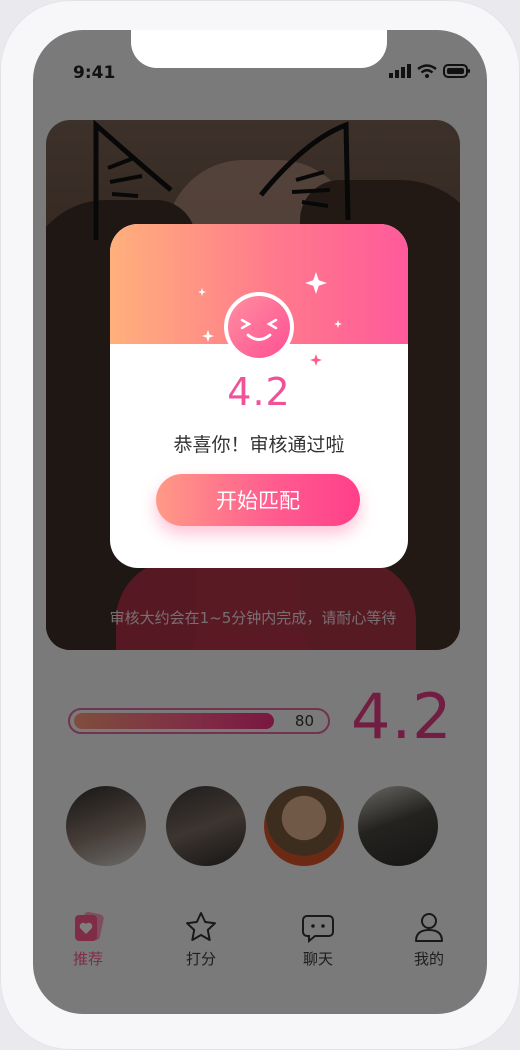  What do you see at coordinates (259, 327) in the screenshot?
I see `happy-face-icon` at bounding box center [259, 327].